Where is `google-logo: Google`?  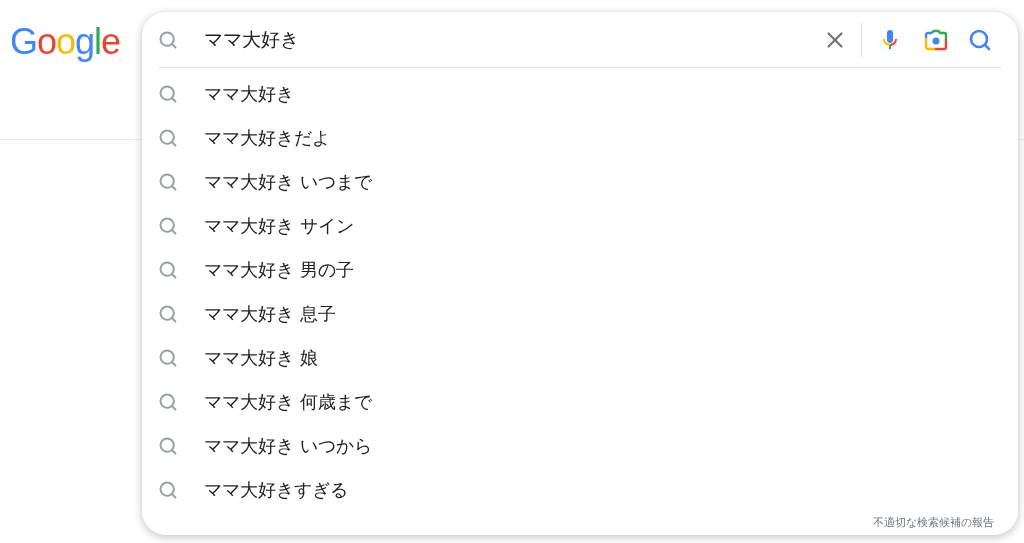 google-logo: Google is located at coordinates (65, 42).